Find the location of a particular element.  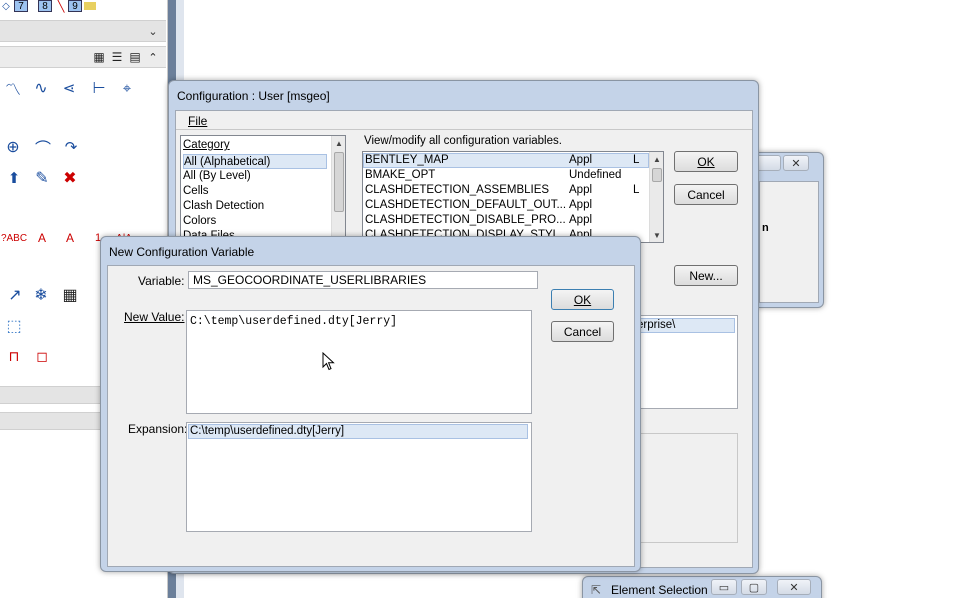

config-hint: View/modify all configuration variables. is located at coordinates (463, 141).